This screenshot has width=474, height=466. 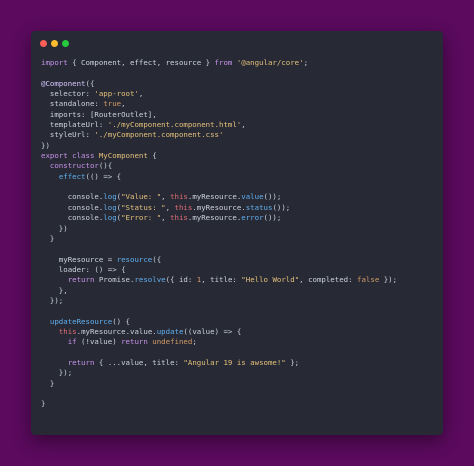 I want to click on code-token: if, so click(x=72, y=342).